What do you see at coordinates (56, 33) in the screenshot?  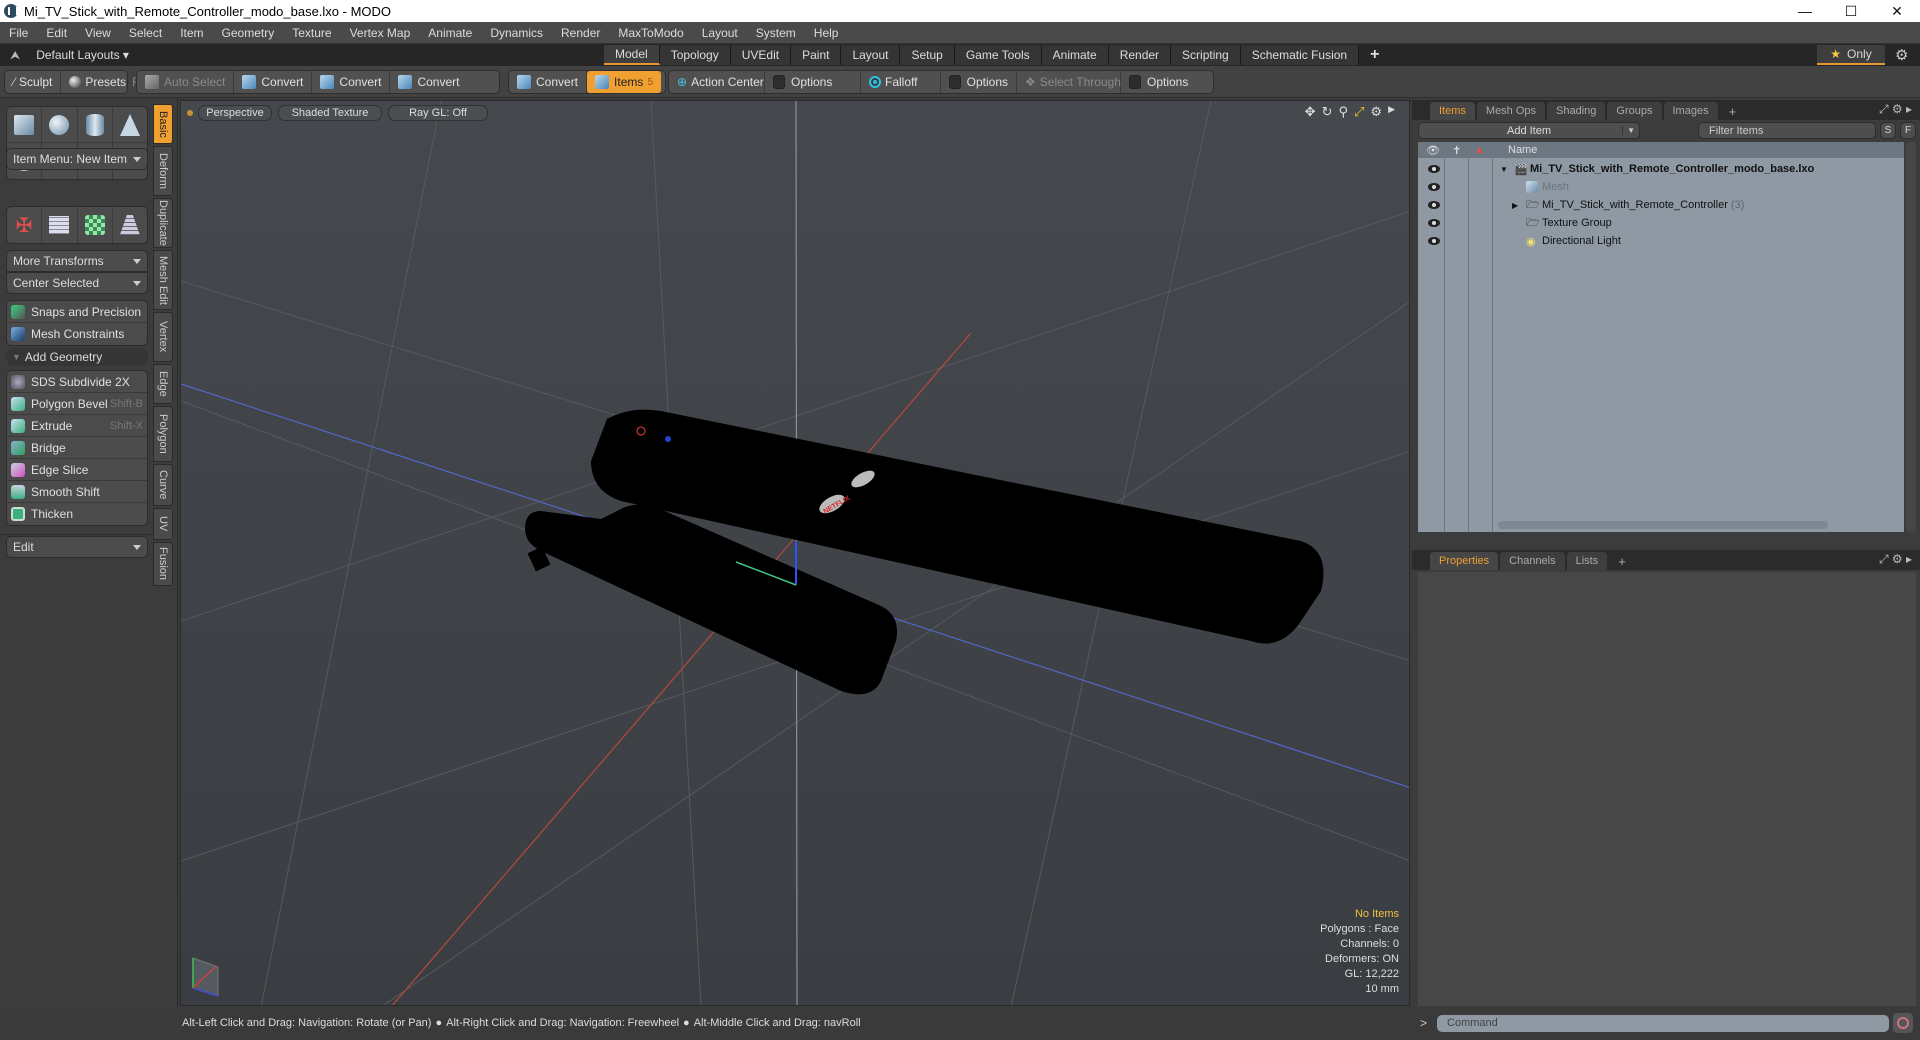 I see `menu-edit: Edit` at bounding box center [56, 33].